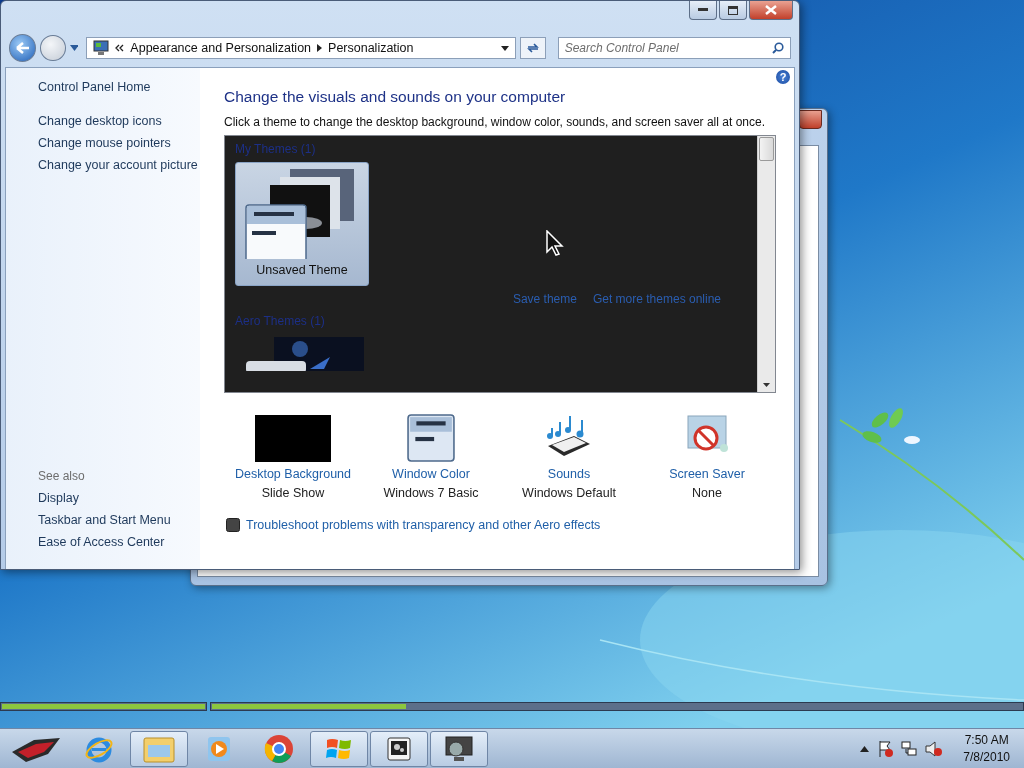  Describe the element at coordinates (783, 77) in the screenshot. I see `help-button: ?` at that location.